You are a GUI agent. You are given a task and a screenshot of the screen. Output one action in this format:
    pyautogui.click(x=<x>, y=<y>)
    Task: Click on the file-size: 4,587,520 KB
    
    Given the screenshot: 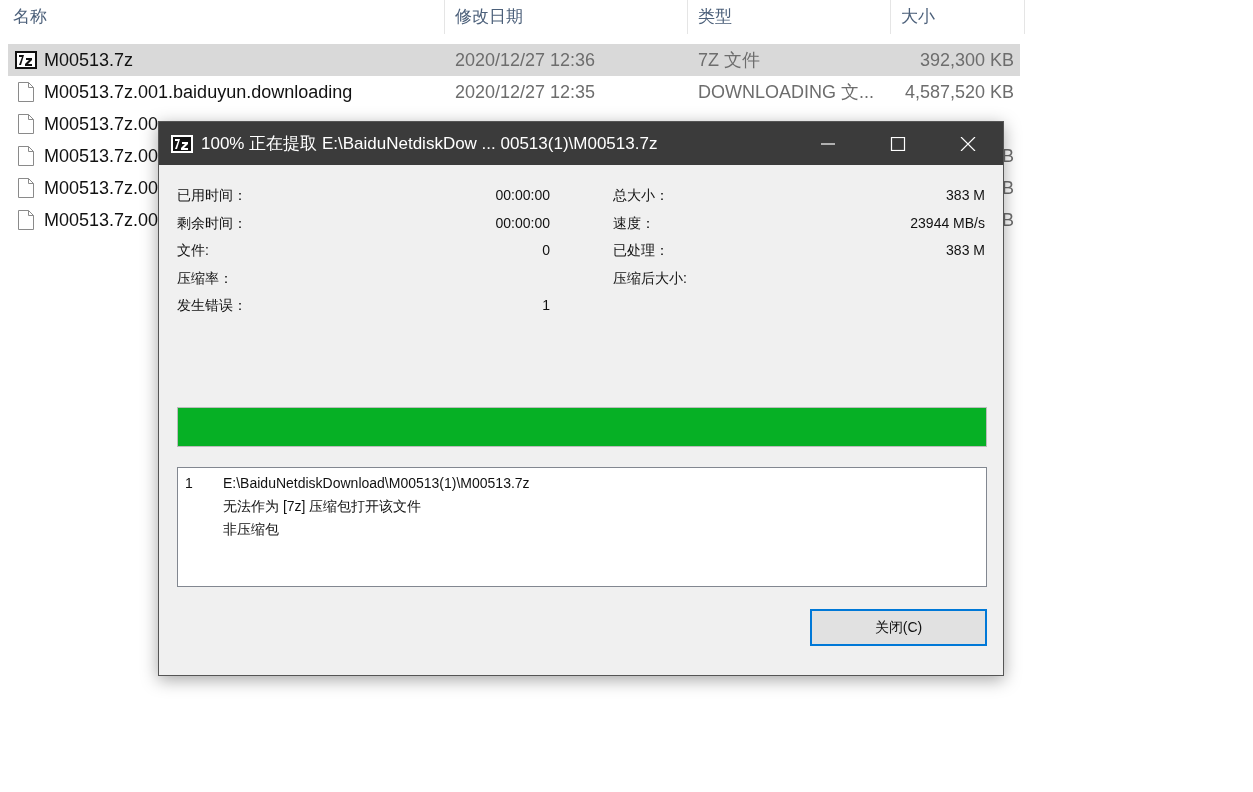 What is the action you would take?
    pyautogui.click(x=959, y=92)
    